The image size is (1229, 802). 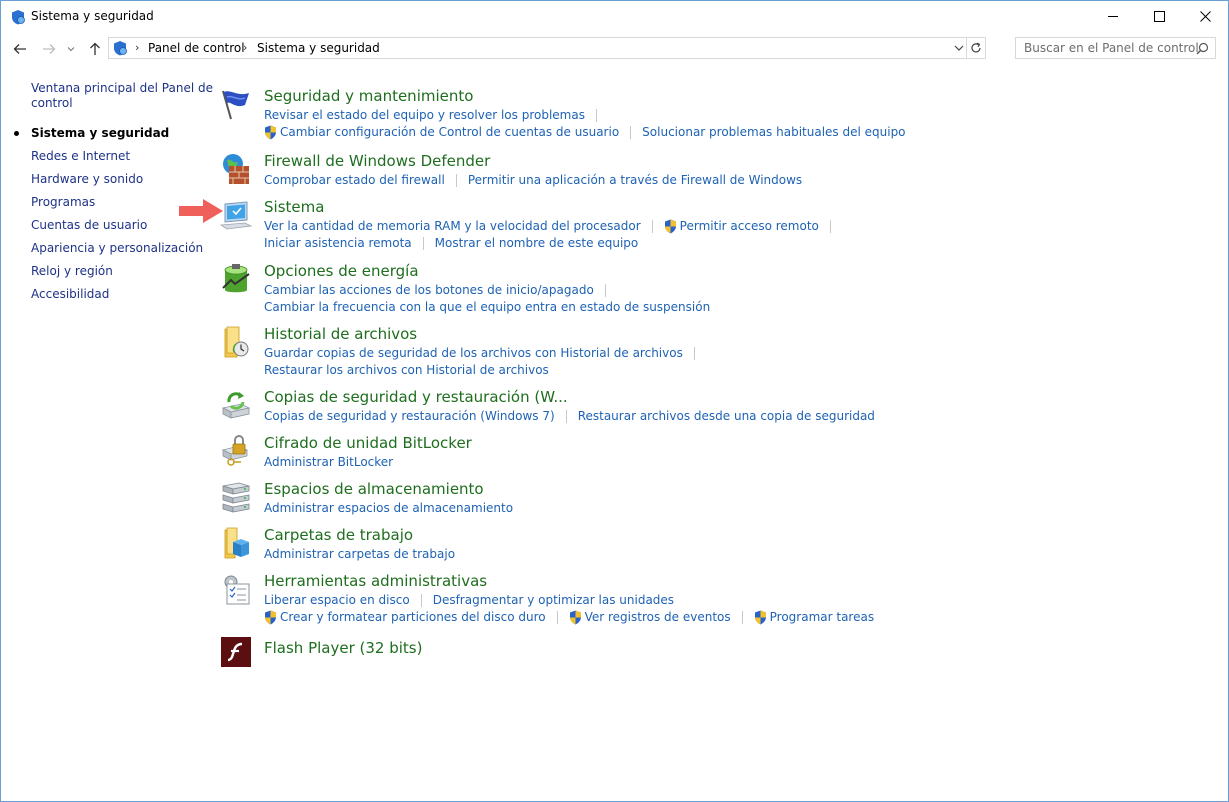 I want to click on back-button, so click(x=20, y=49).